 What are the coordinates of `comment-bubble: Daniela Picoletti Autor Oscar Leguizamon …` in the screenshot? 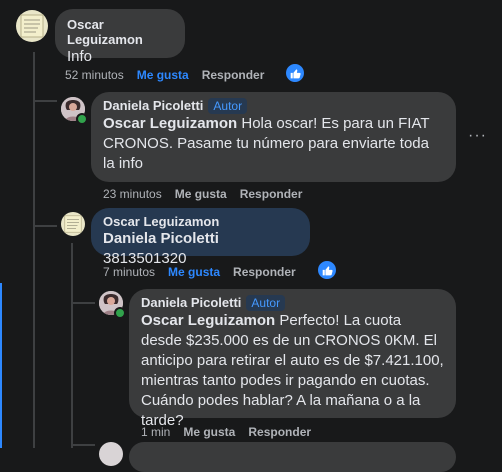 It's located at (273, 137).